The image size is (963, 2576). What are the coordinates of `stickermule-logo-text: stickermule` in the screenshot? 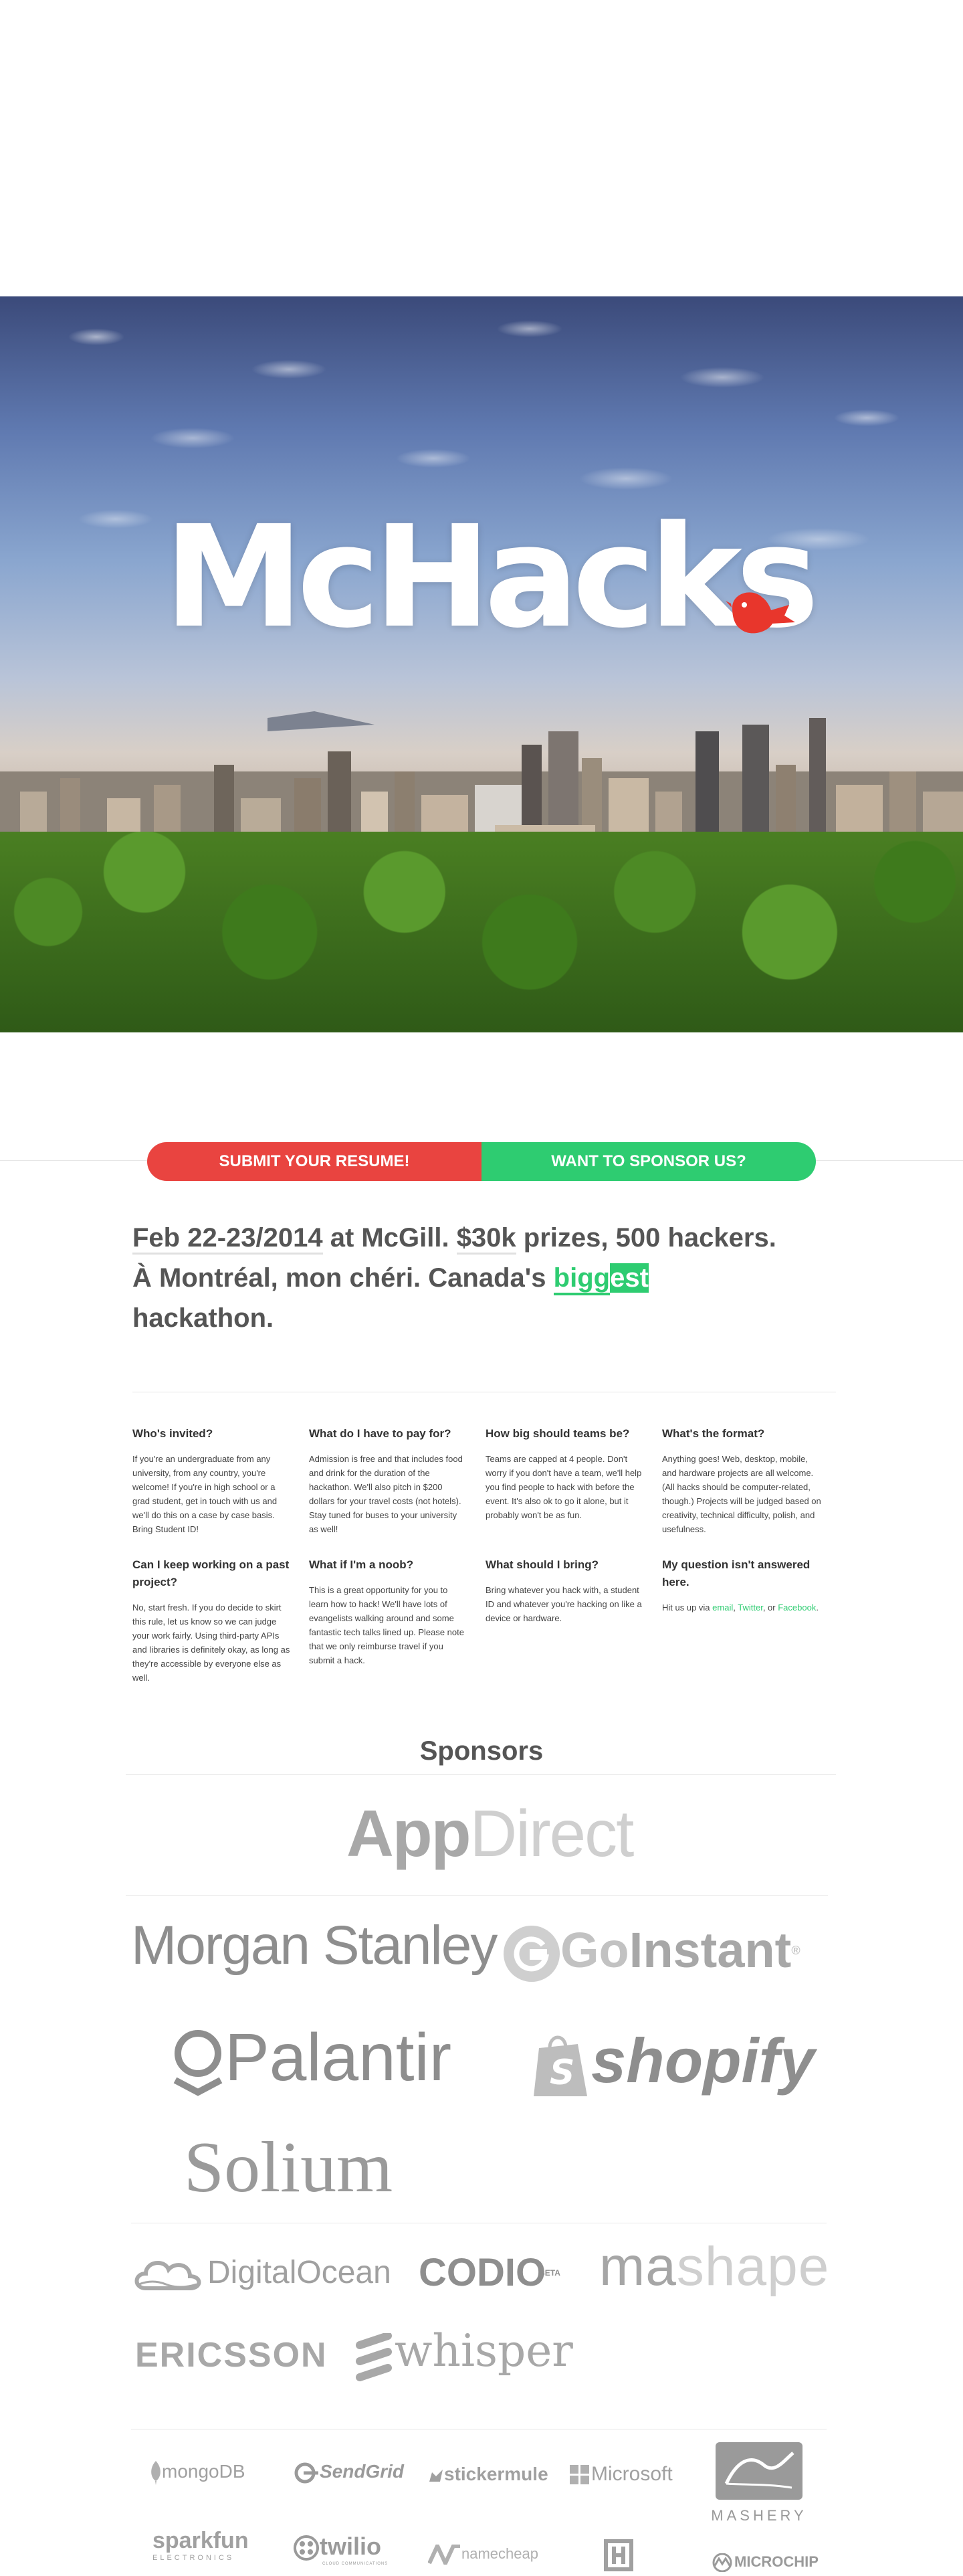 It's located at (496, 2474).